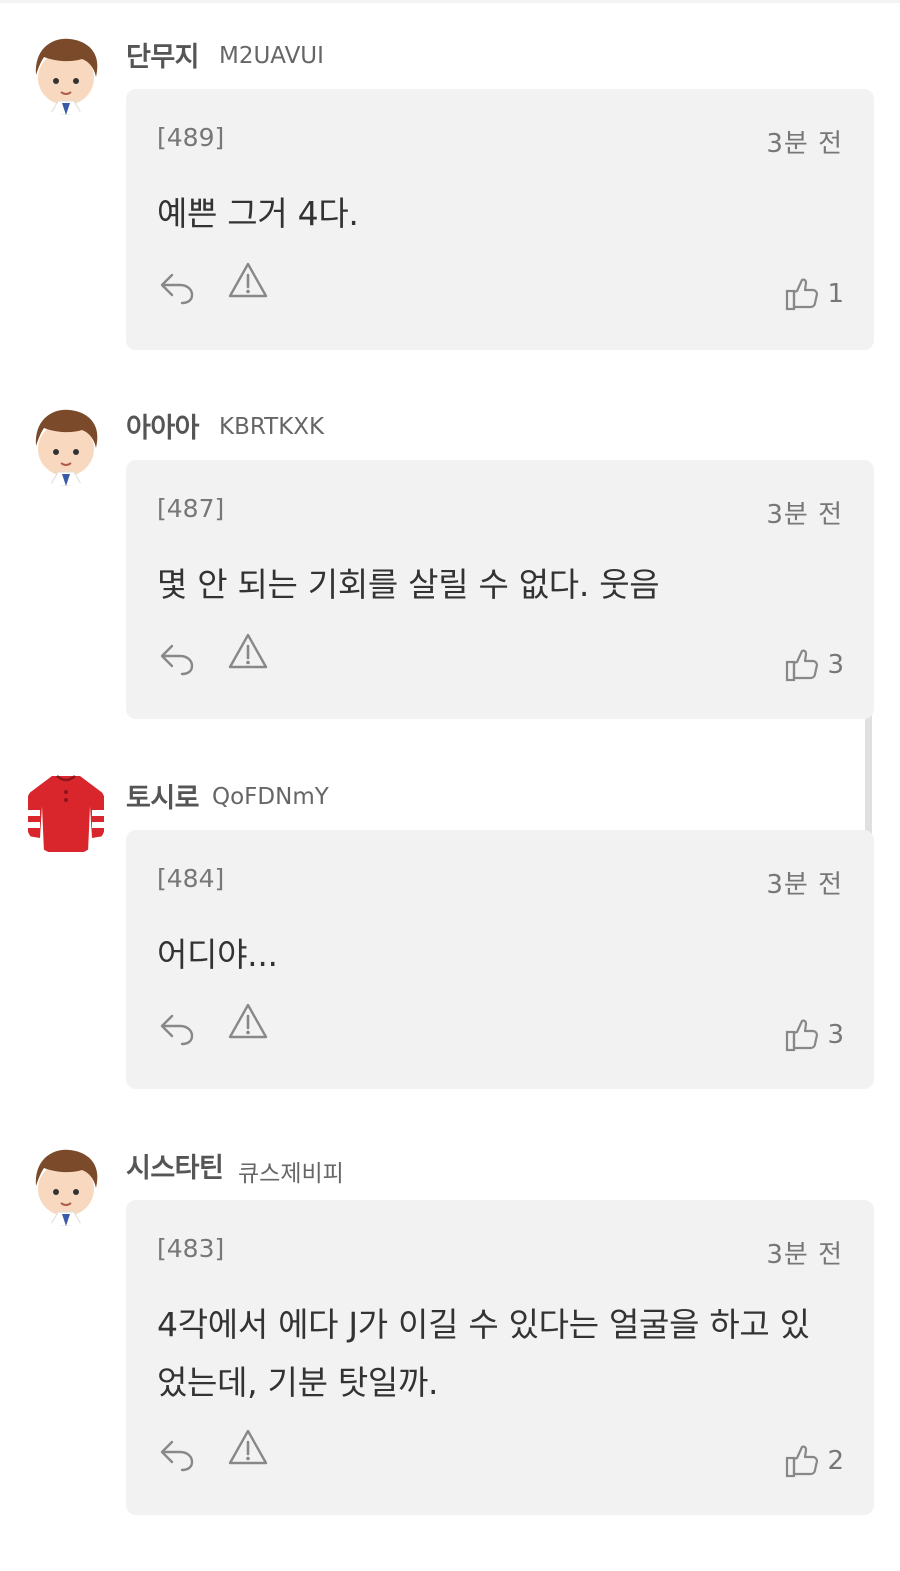  I want to click on comment-card: [487] 3분 전 몇 안 되는 기회를 살릴 수 없다. 웃음 3, so click(500, 589).